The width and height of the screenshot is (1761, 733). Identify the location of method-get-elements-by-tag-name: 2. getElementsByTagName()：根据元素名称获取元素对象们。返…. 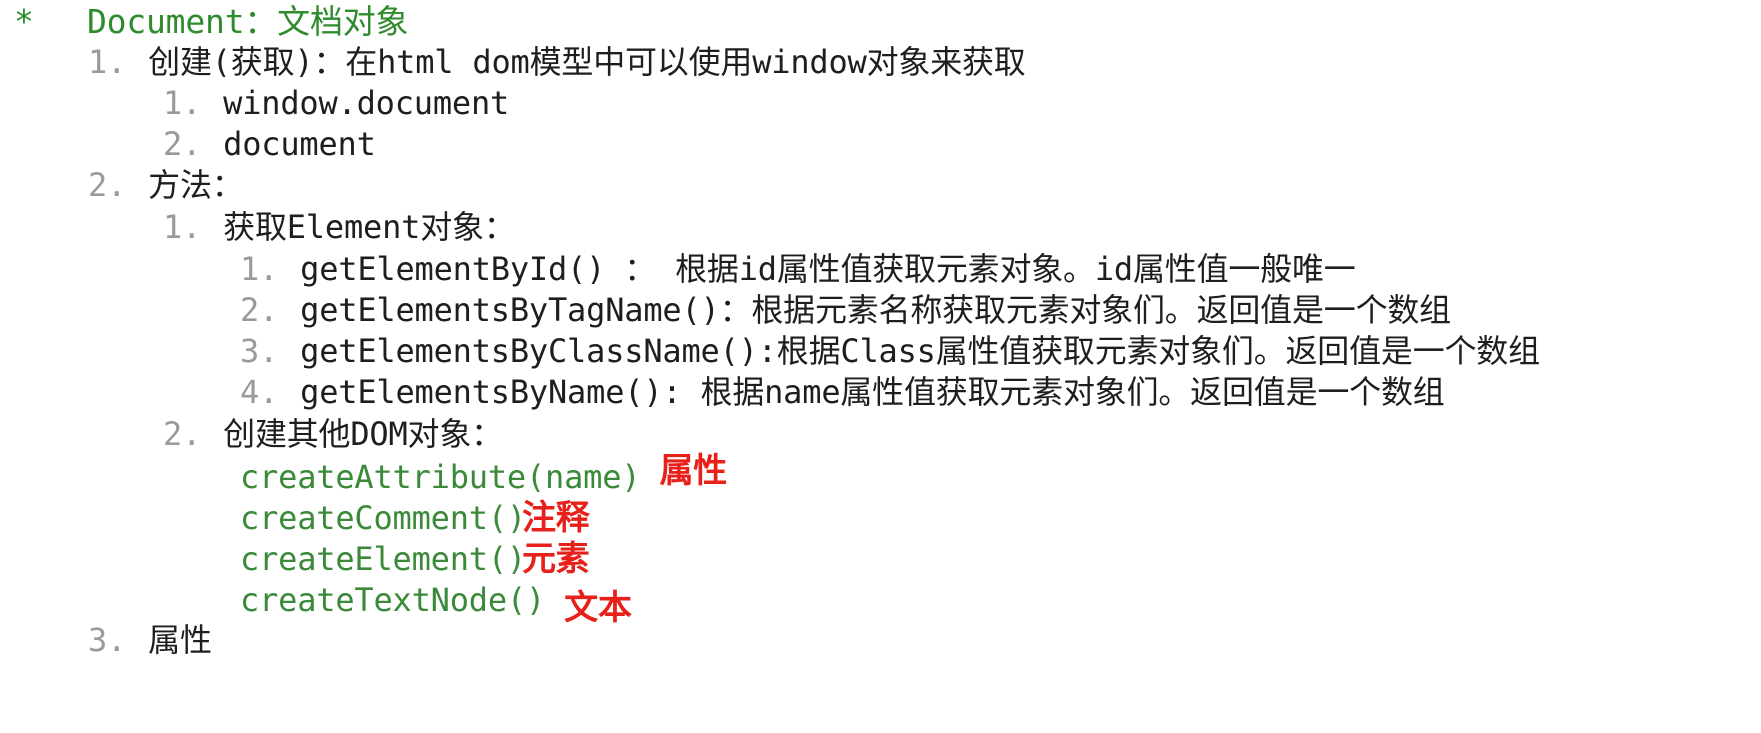
(845, 310).